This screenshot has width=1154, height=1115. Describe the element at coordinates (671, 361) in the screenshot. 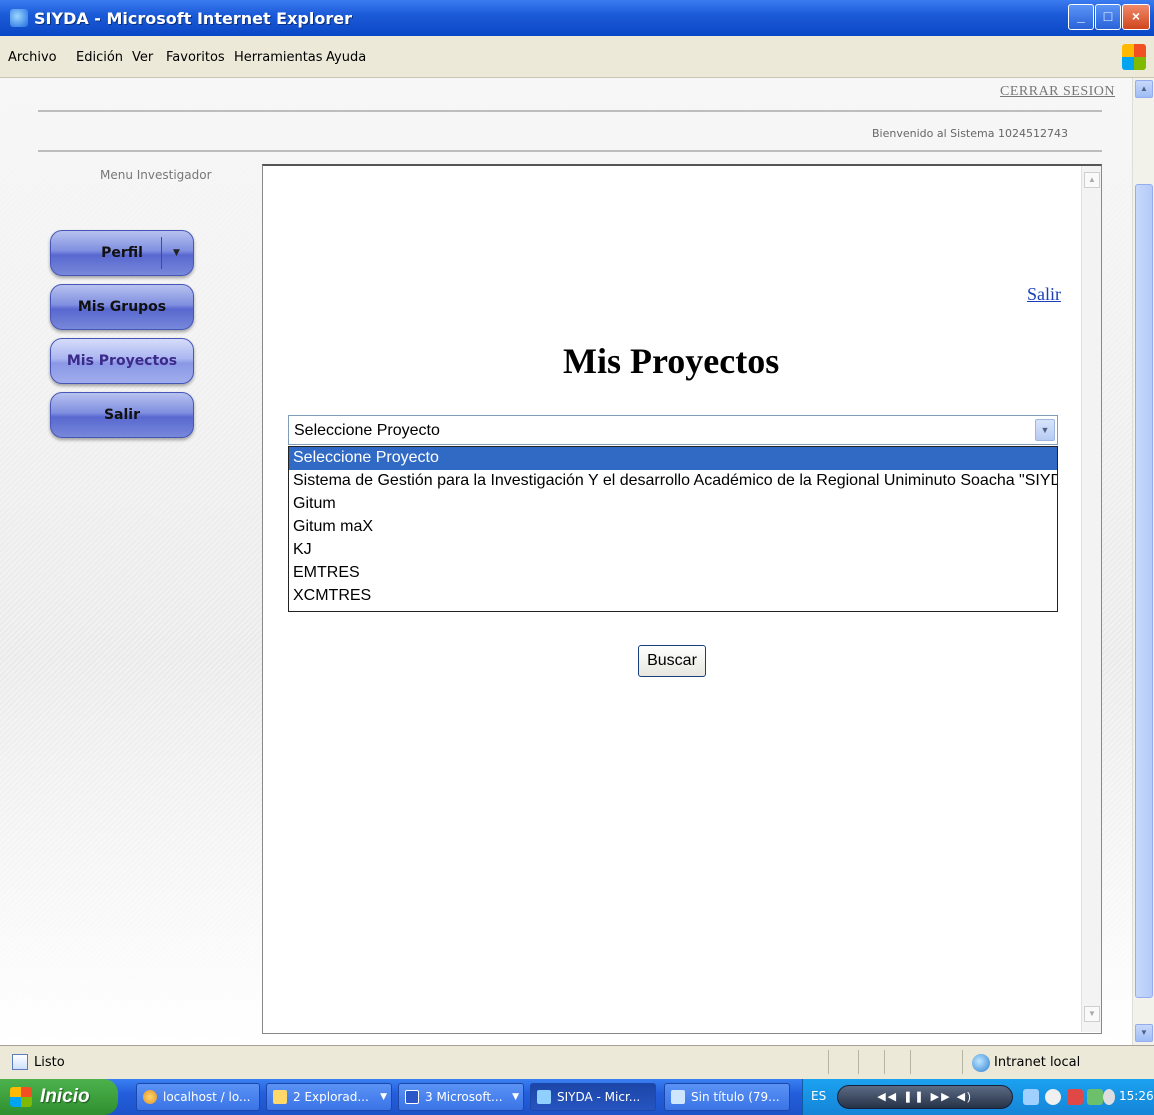

I see `page-title: Mis Proyectos` at that location.